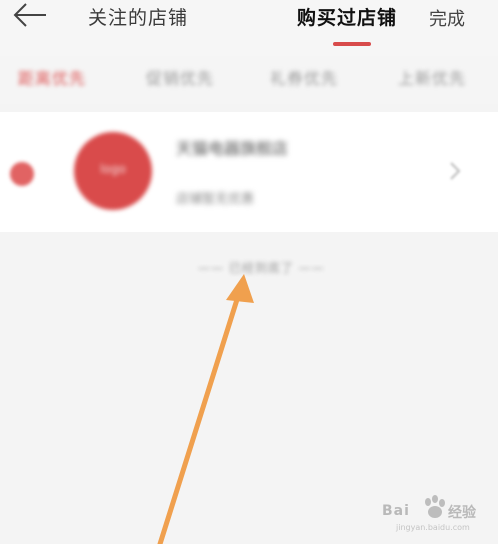 The image size is (498, 544). What do you see at coordinates (232, 148) in the screenshot?
I see `shop-name: 天猫电器旗舰店` at bounding box center [232, 148].